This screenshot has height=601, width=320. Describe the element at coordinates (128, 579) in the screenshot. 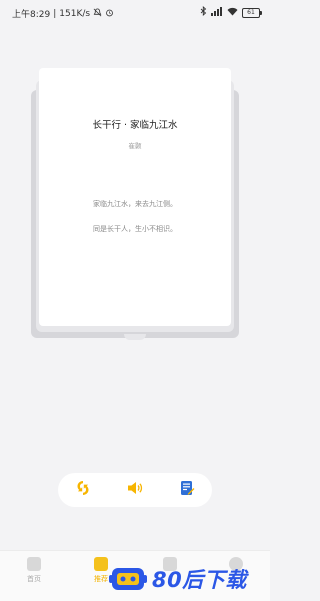

I see `watermark-logo-icon` at that location.